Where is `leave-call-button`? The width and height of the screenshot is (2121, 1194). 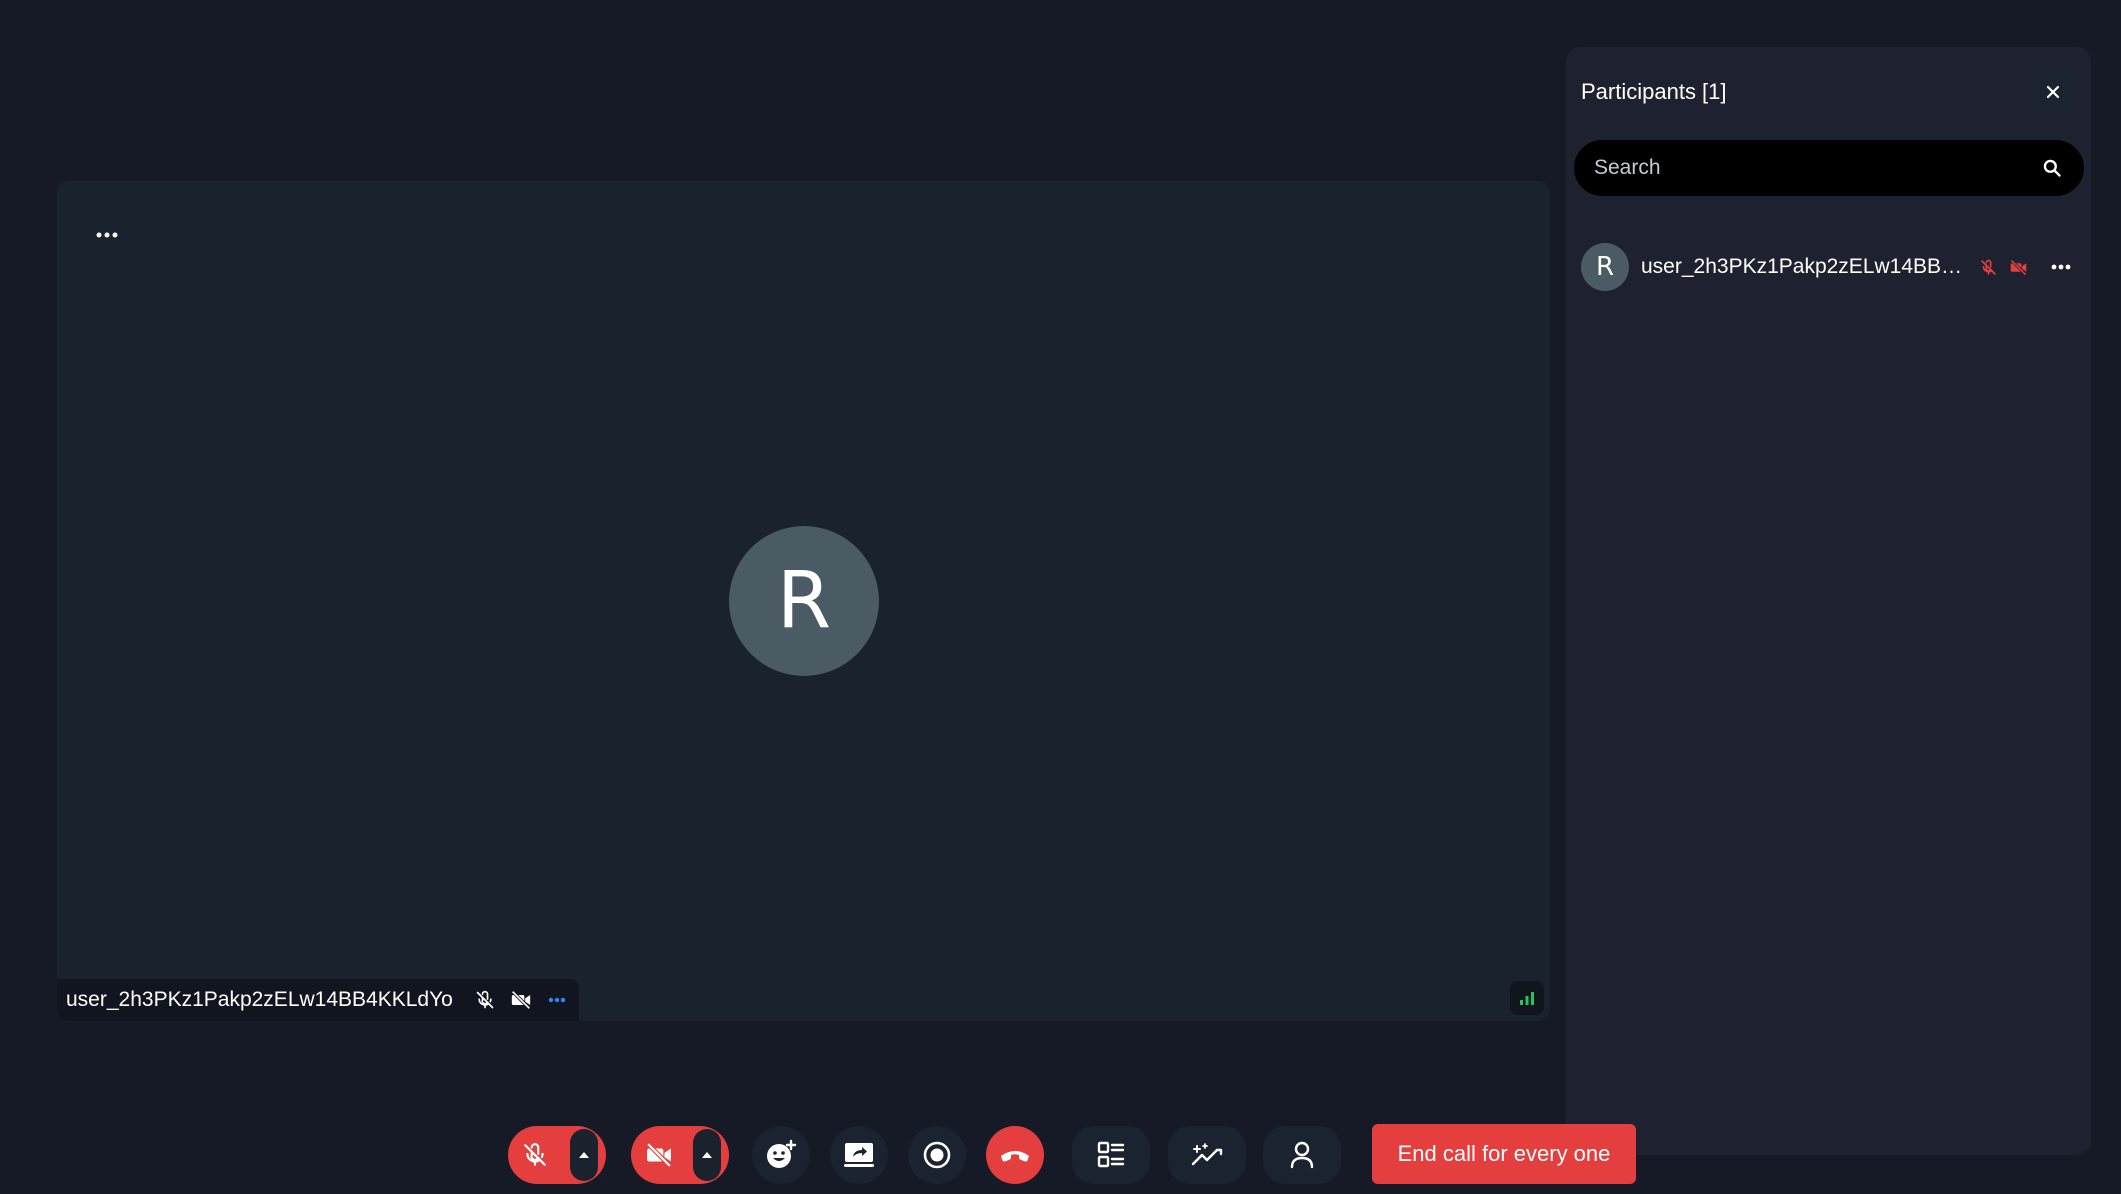
leave-call-button is located at coordinates (1015, 1155).